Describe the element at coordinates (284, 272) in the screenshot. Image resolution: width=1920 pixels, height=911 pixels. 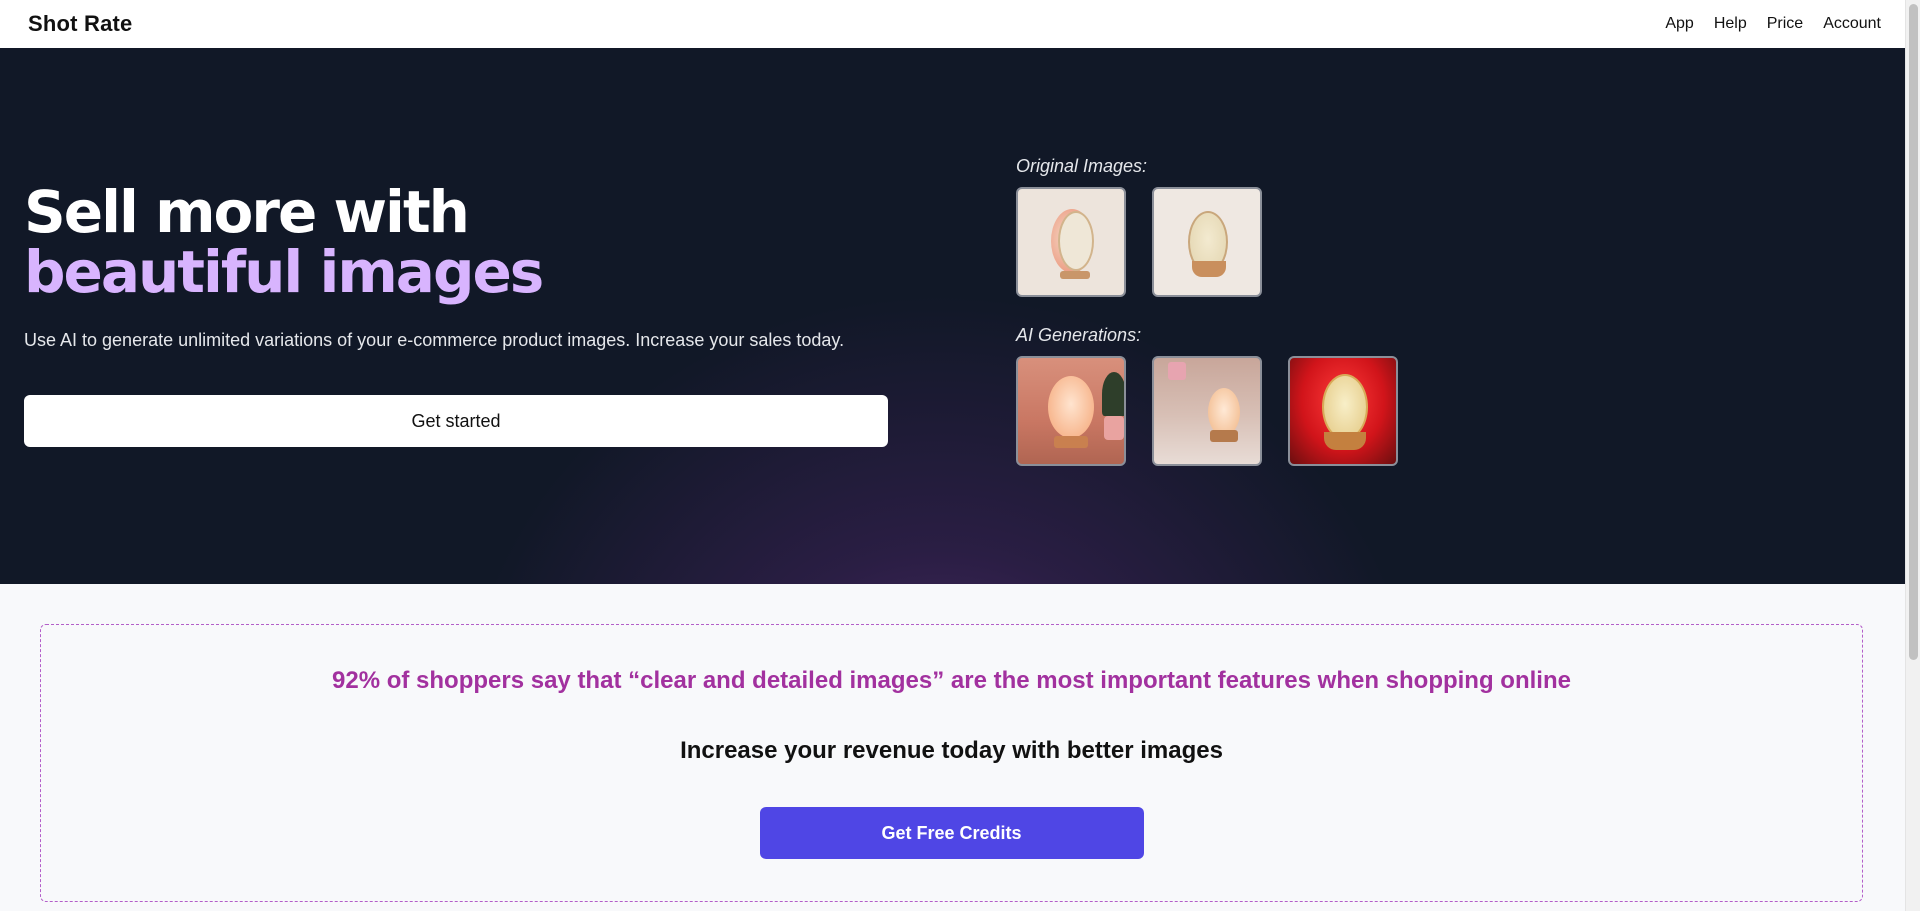
I see `headline-line-2: beautiful images` at that location.